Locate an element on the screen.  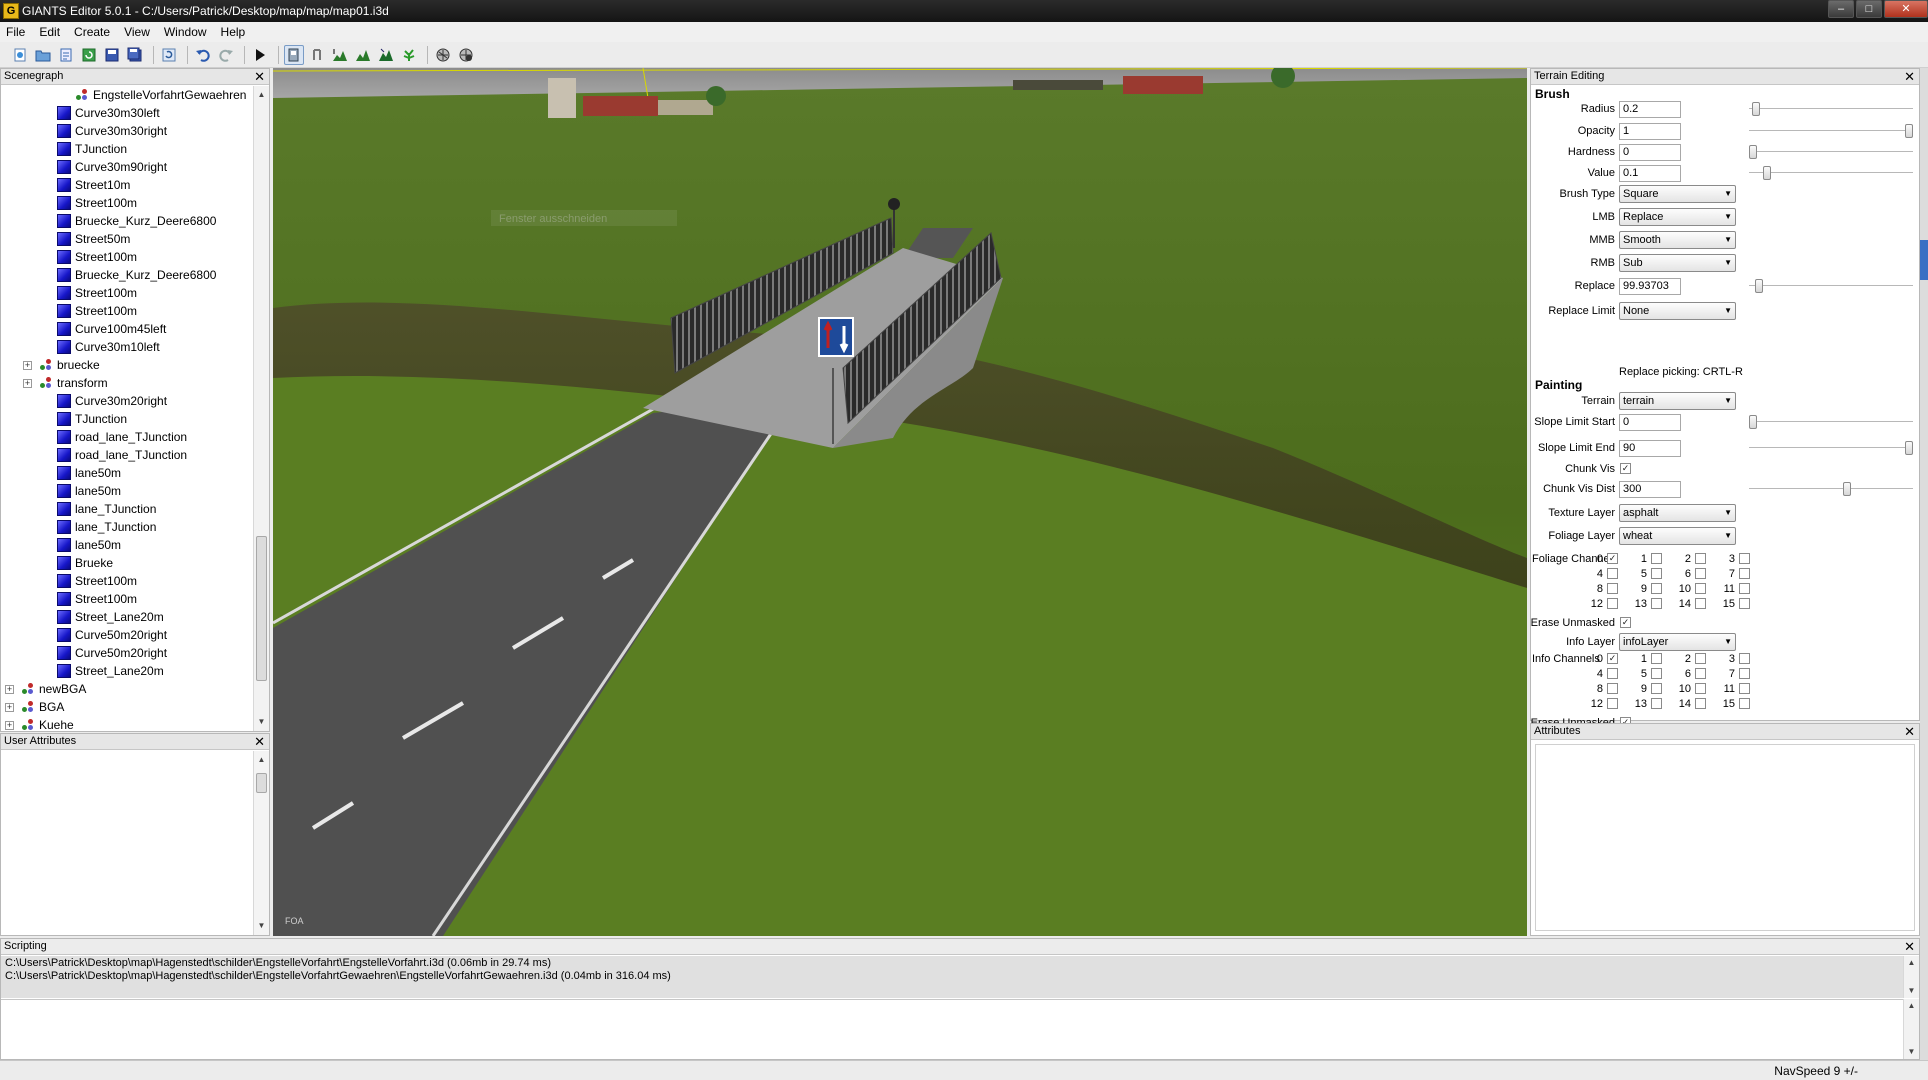
menu-window: Window is located at coordinates (185, 32).